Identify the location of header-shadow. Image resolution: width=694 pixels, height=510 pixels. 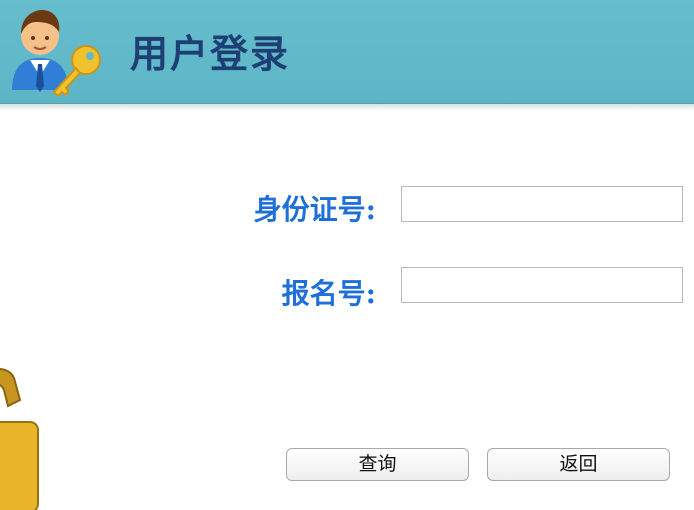
(347, 107).